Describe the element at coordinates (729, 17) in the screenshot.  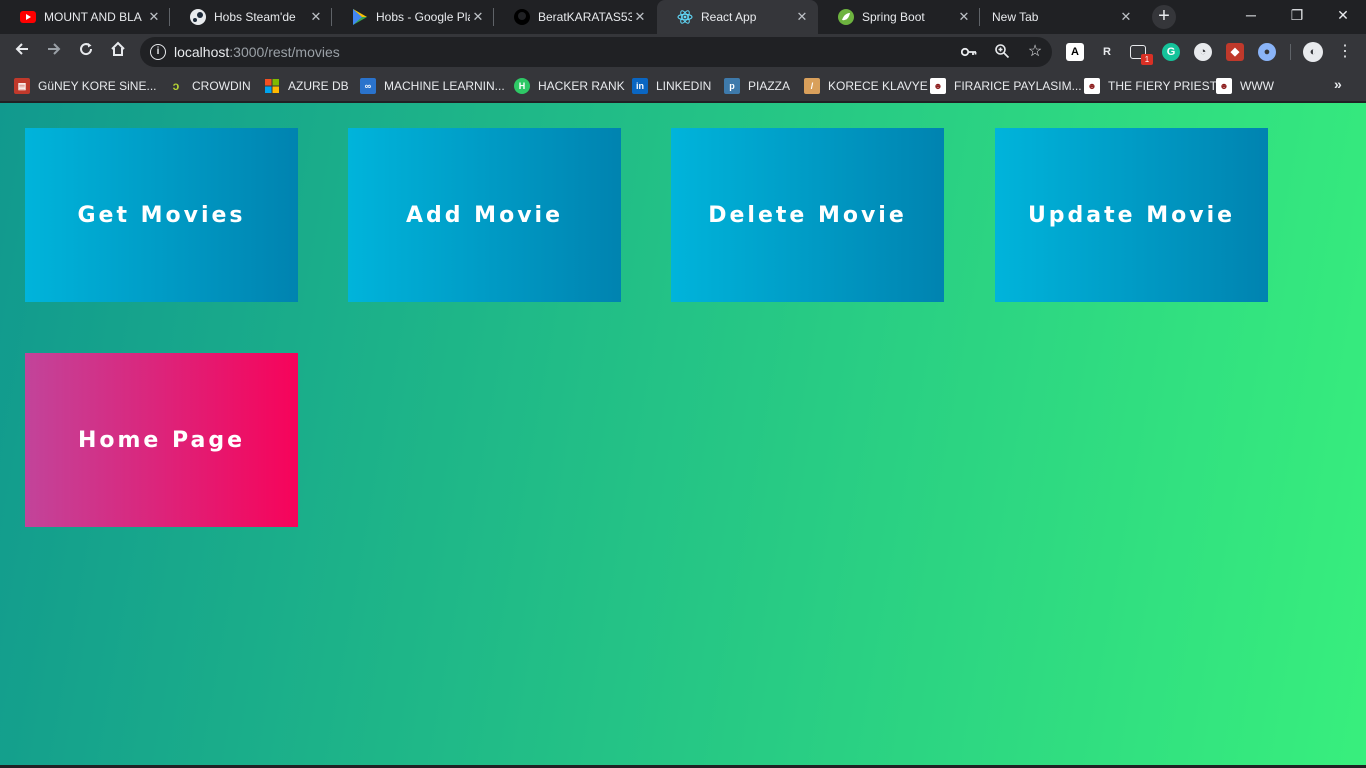
I see `tab-title: React App` at that location.